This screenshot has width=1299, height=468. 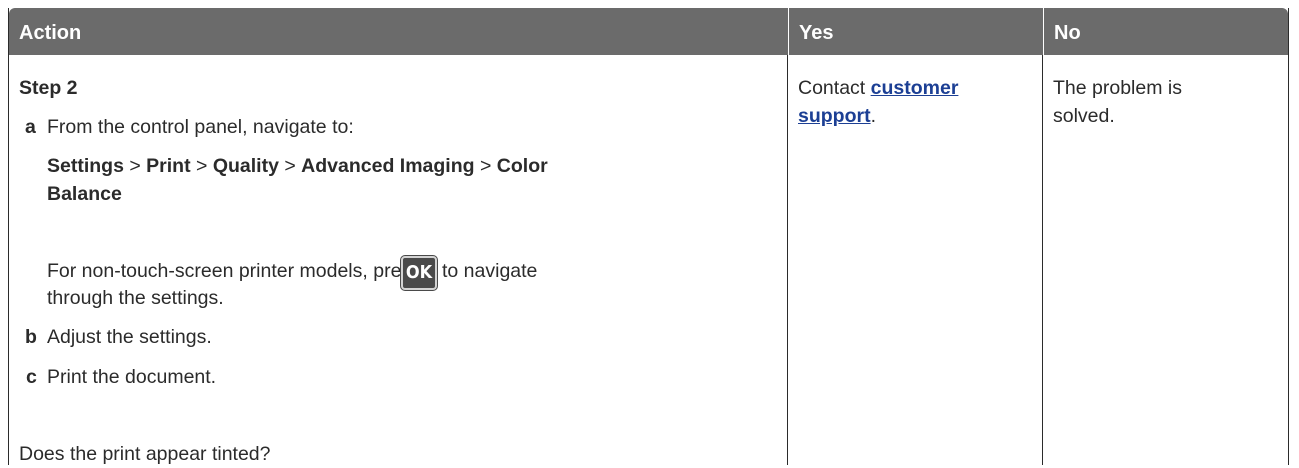 I want to click on substep-text-a: From the control panel, navigate to:, so click(x=200, y=127).